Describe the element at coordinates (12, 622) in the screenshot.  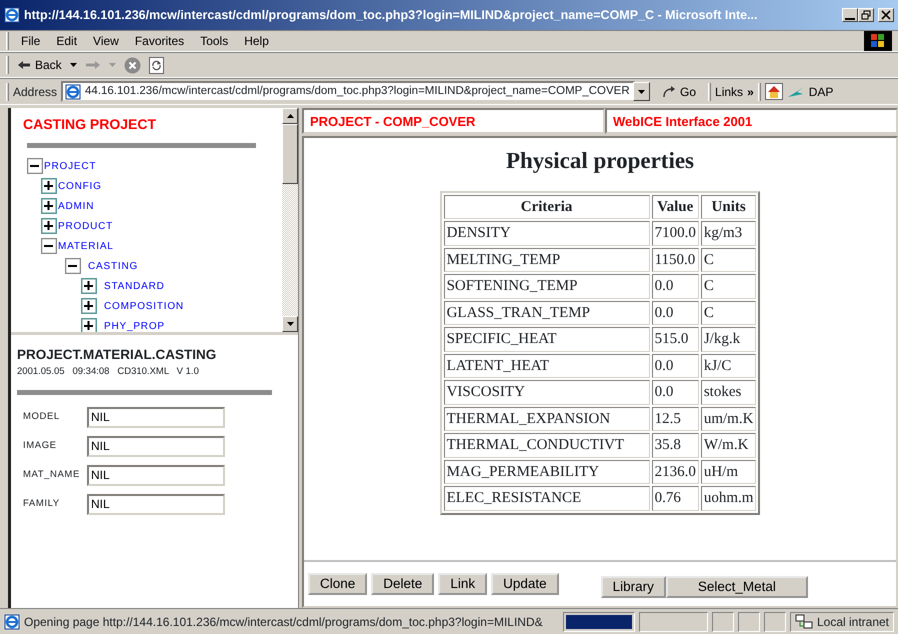
I see `page-icon` at that location.